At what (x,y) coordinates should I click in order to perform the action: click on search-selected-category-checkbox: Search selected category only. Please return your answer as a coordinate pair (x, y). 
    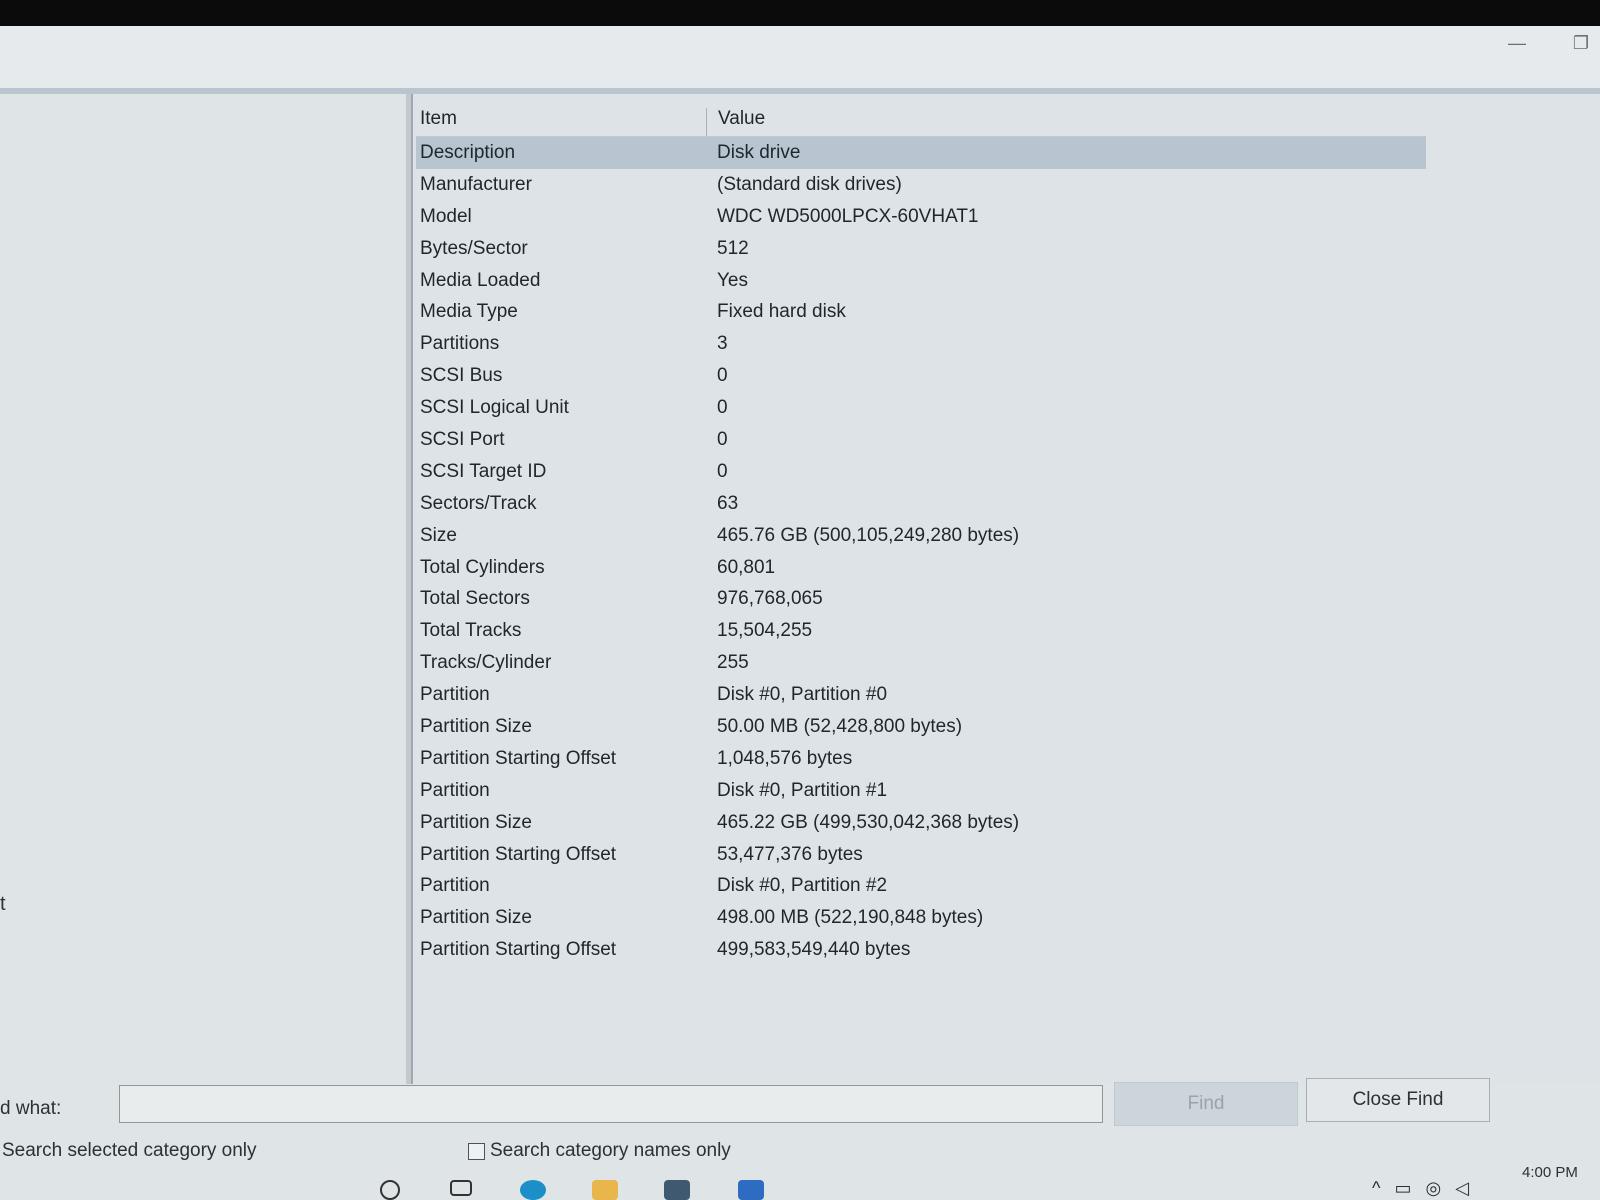
    Looking at the image, I should click on (129, 1151).